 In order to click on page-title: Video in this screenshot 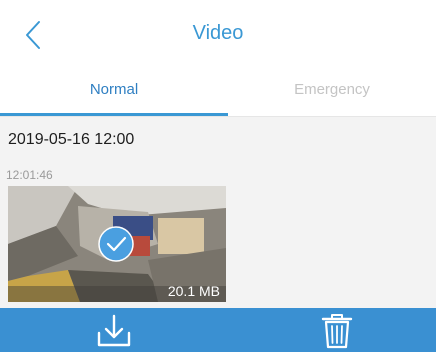, I will do `click(218, 33)`.